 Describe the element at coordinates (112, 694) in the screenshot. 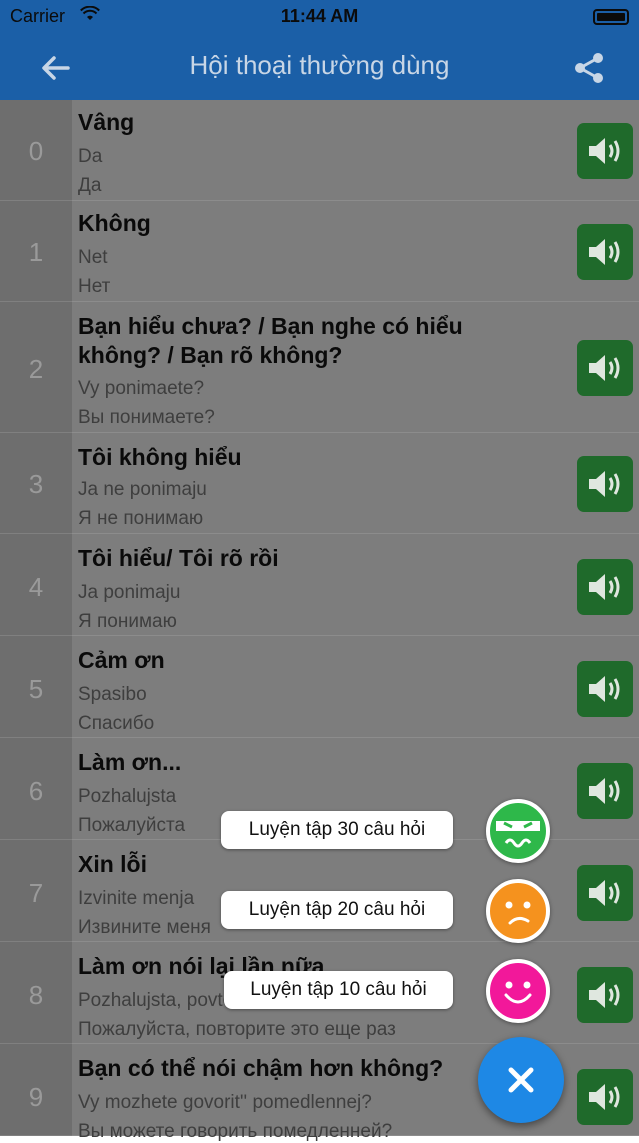

I see `phrase-transliteration: Spasibo` at that location.